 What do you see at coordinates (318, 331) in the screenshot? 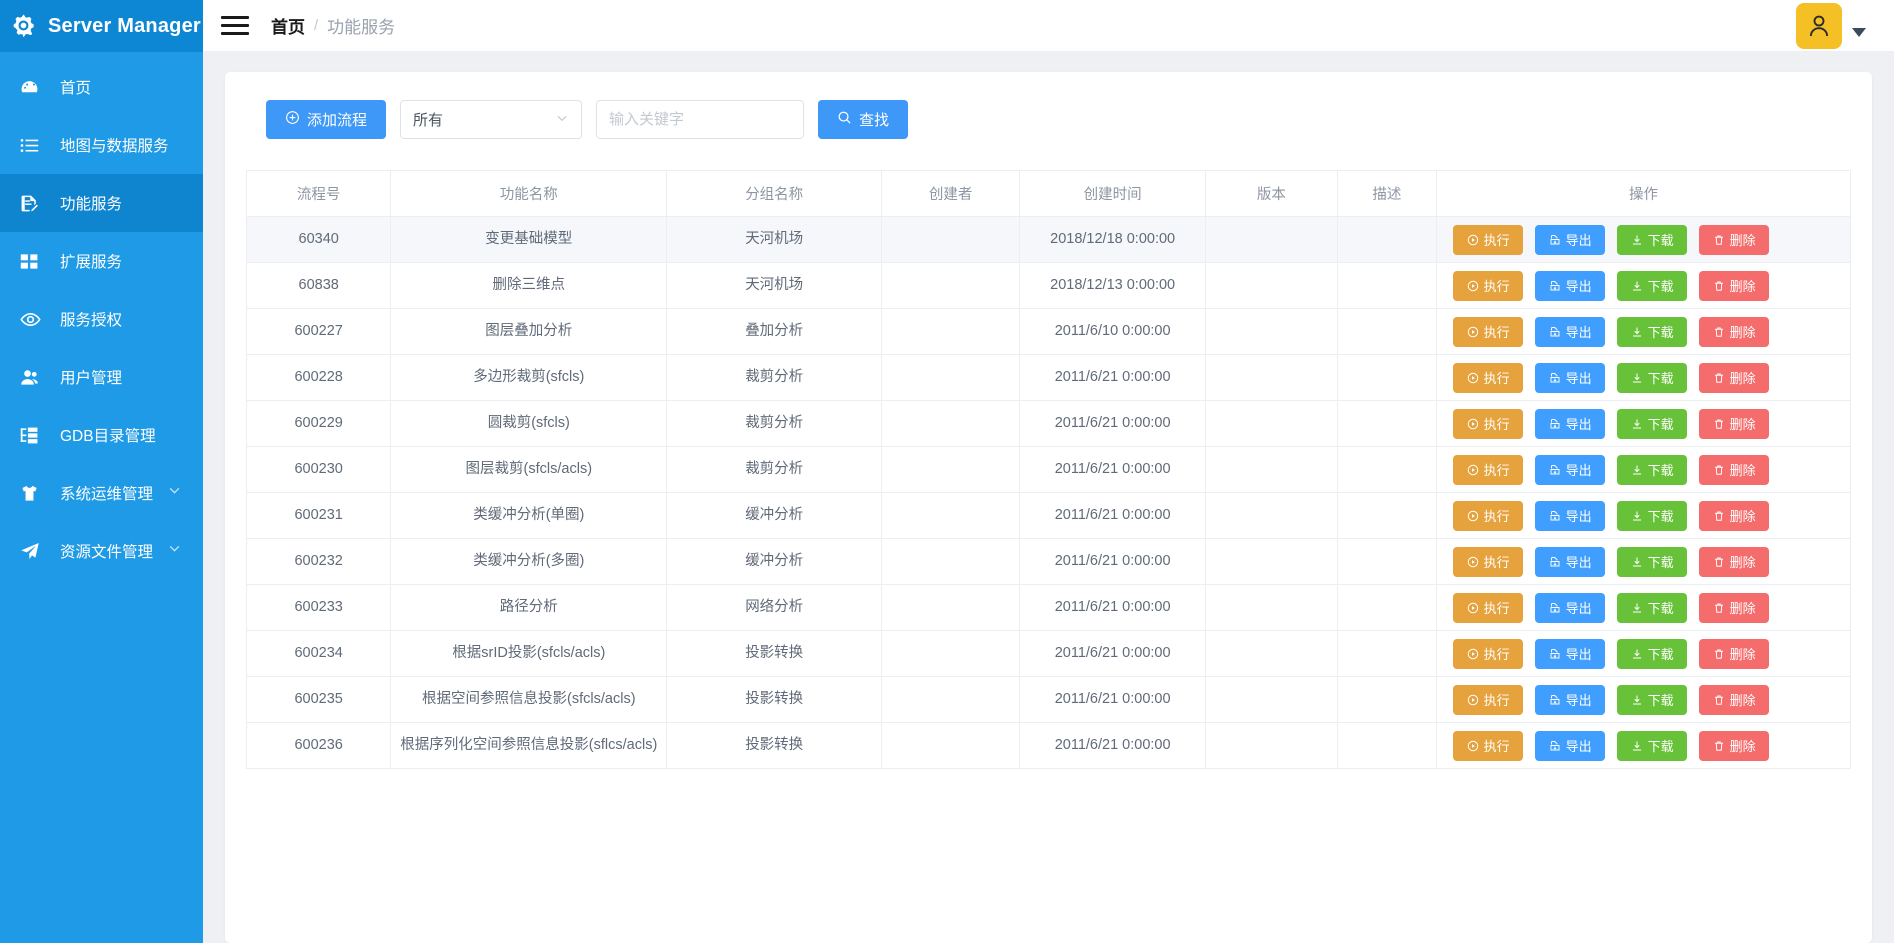
I see `cell-id: 600227` at bounding box center [318, 331].